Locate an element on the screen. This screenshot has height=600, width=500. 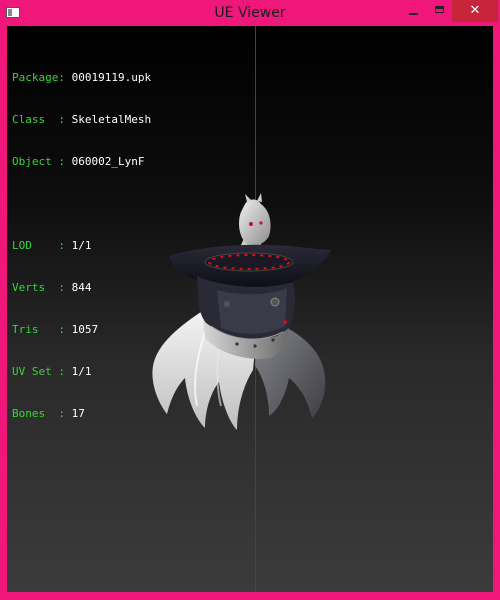
close-button: ✕ is located at coordinates (475, 11).